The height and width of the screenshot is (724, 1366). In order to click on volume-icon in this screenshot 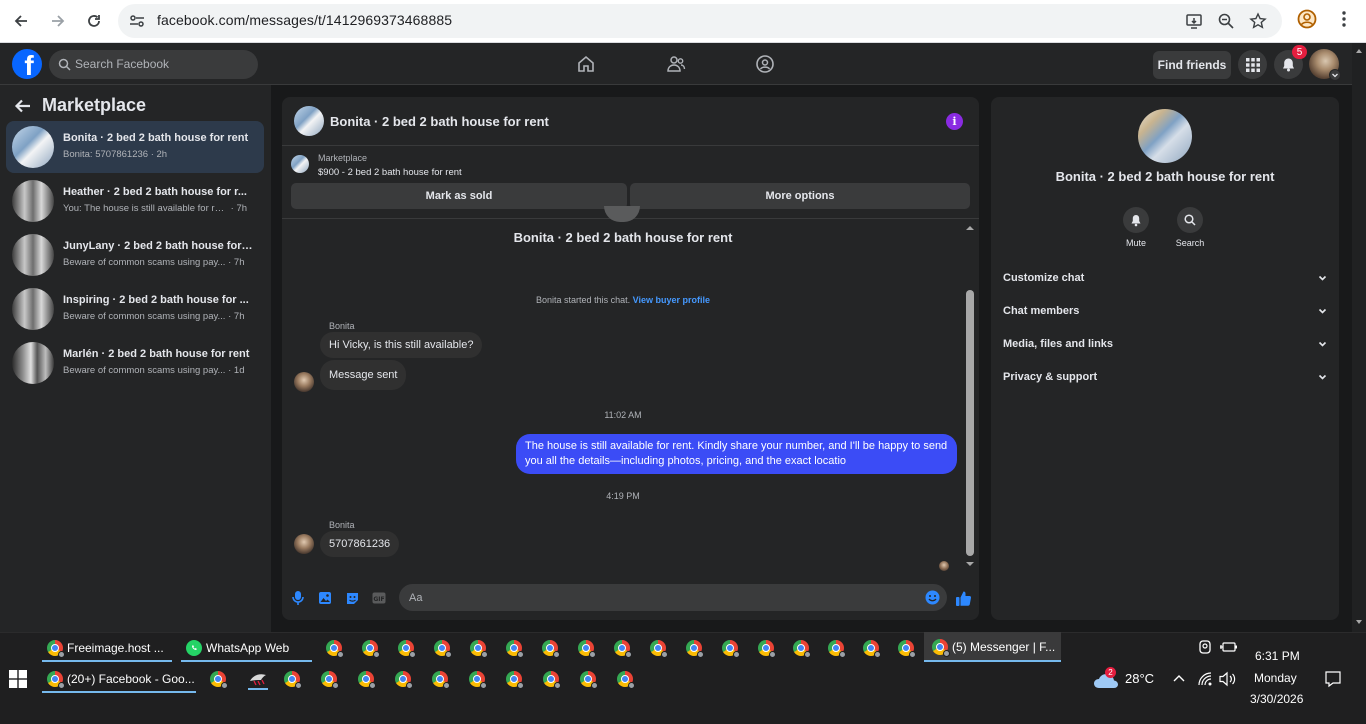, I will do `click(1228, 679)`.